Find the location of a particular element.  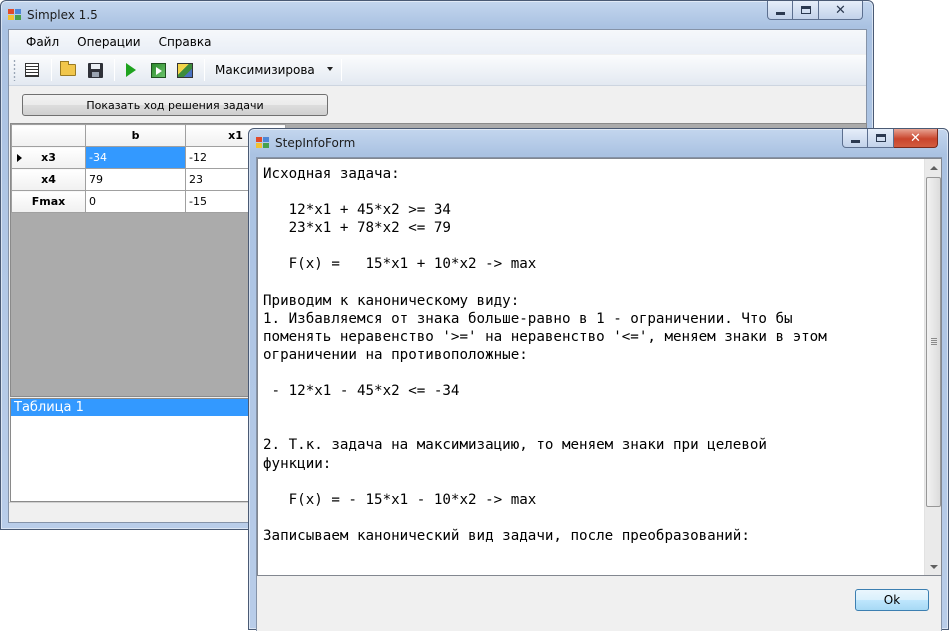

scroll-up-button is located at coordinates (933, 167).